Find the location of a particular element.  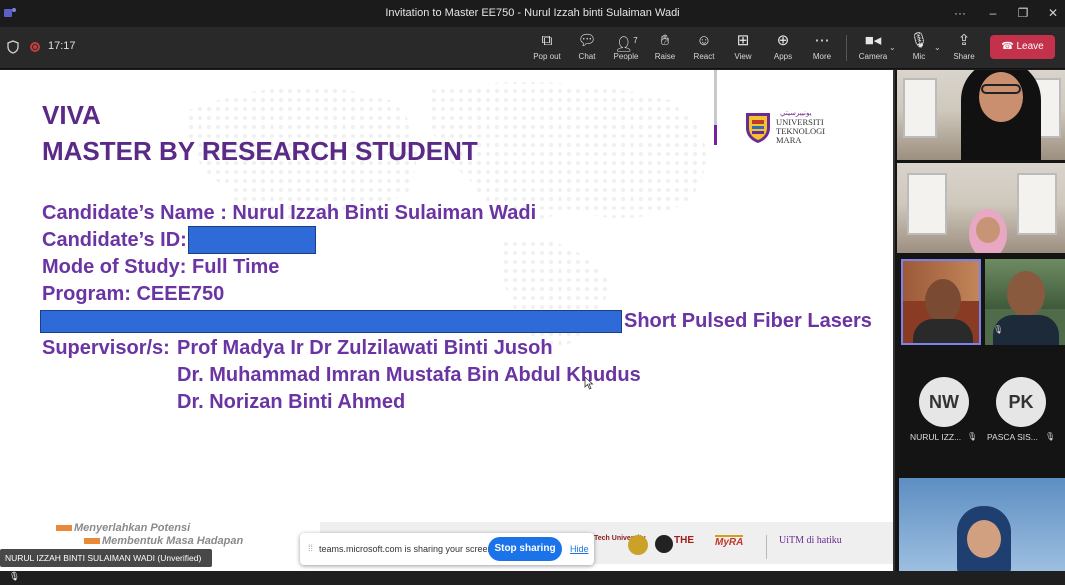

leave-label: Leave is located at coordinates (1030, 46).